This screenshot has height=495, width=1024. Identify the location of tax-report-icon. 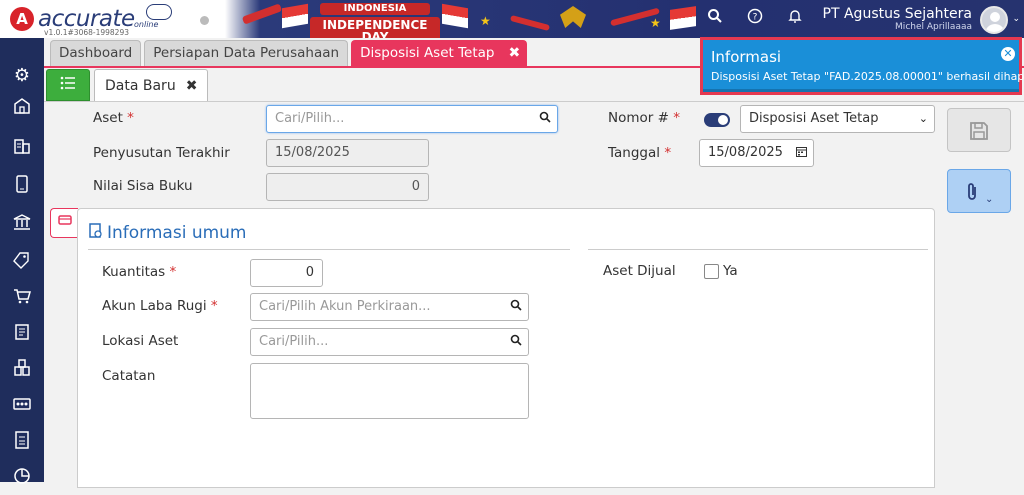
(22, 444).